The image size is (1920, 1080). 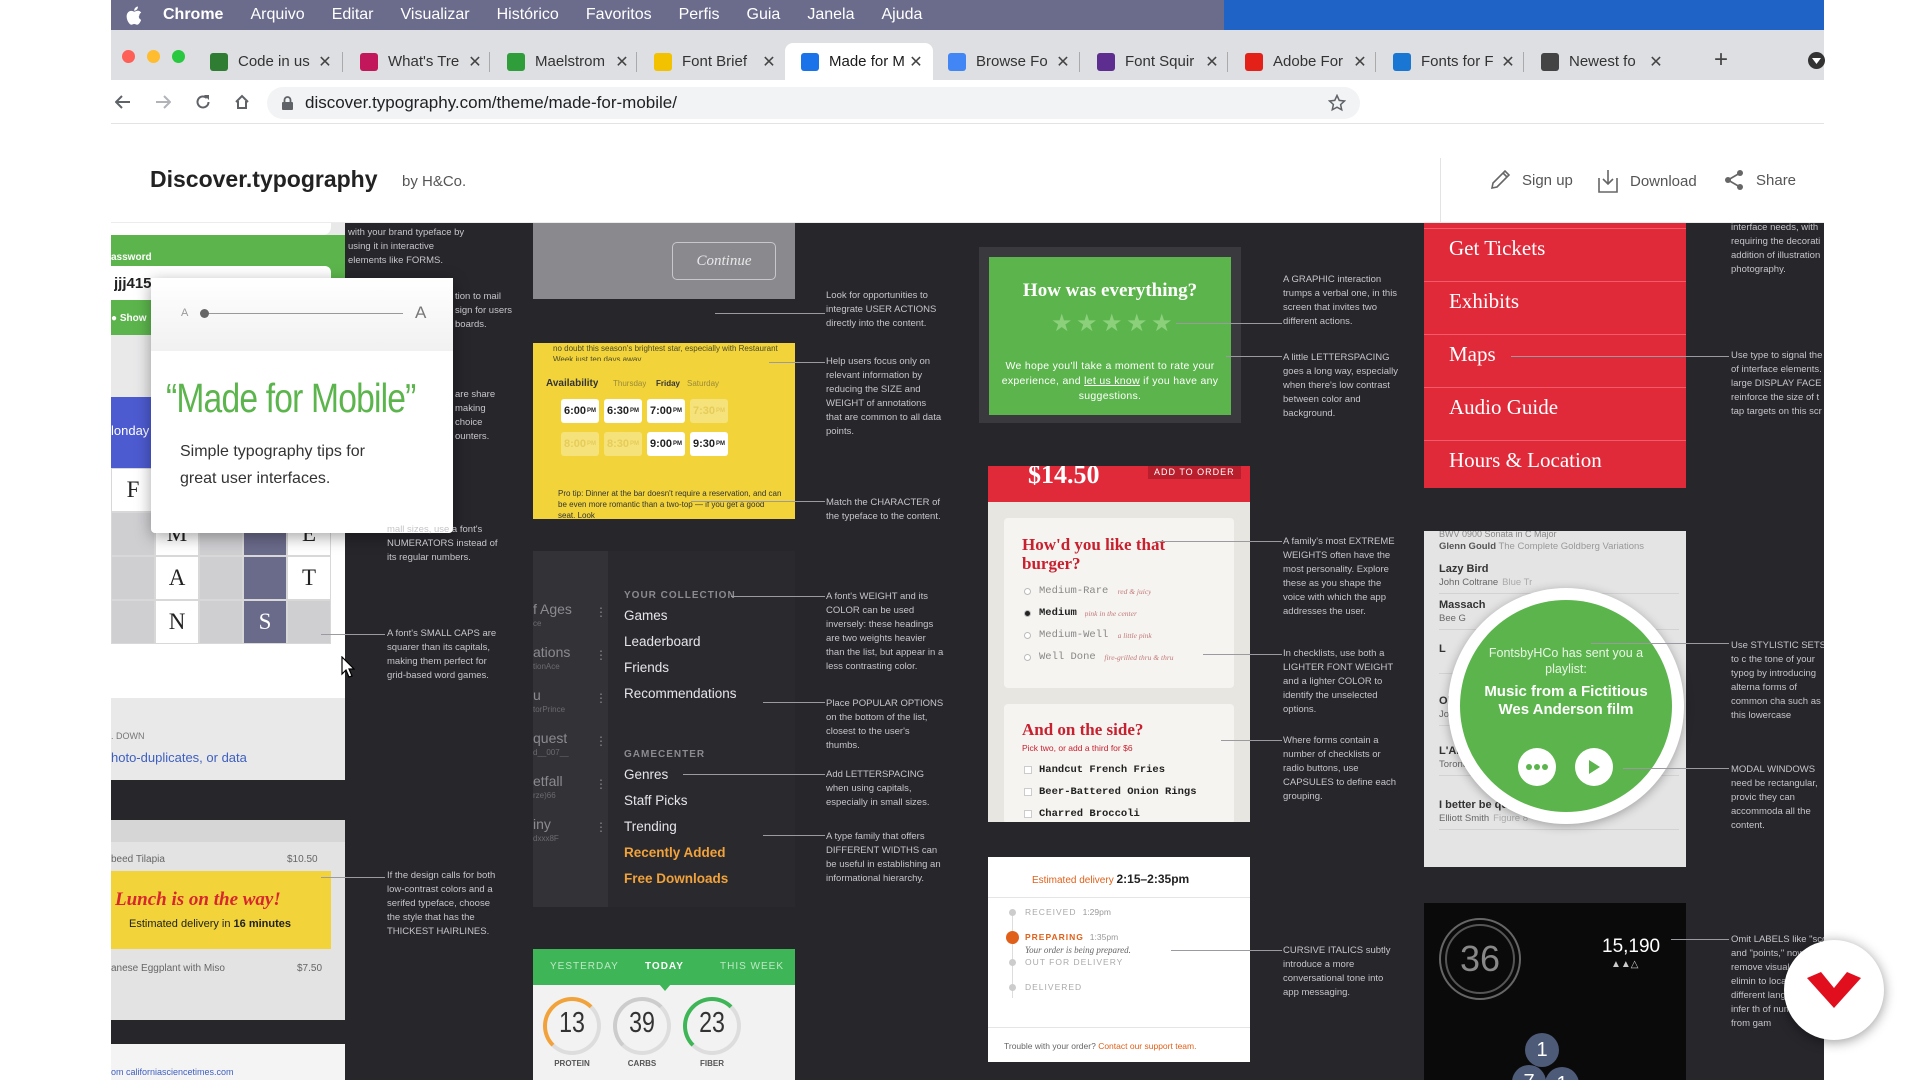 I want to click on continue-button: Continue, so click(x=724, y=261).